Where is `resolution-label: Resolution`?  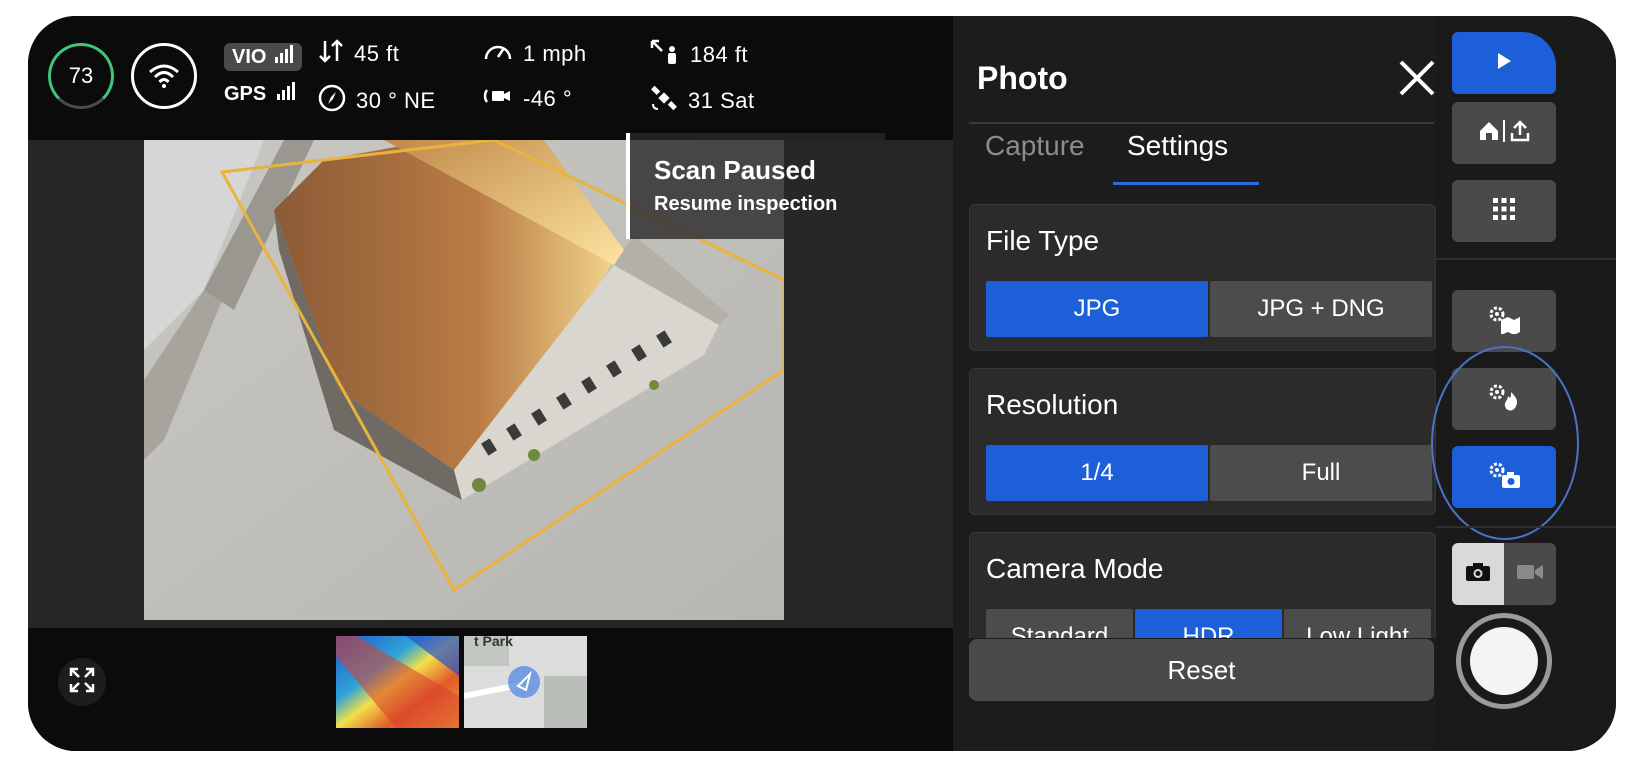 resolution-label: Resolution is located at coordinates (1052, 404).